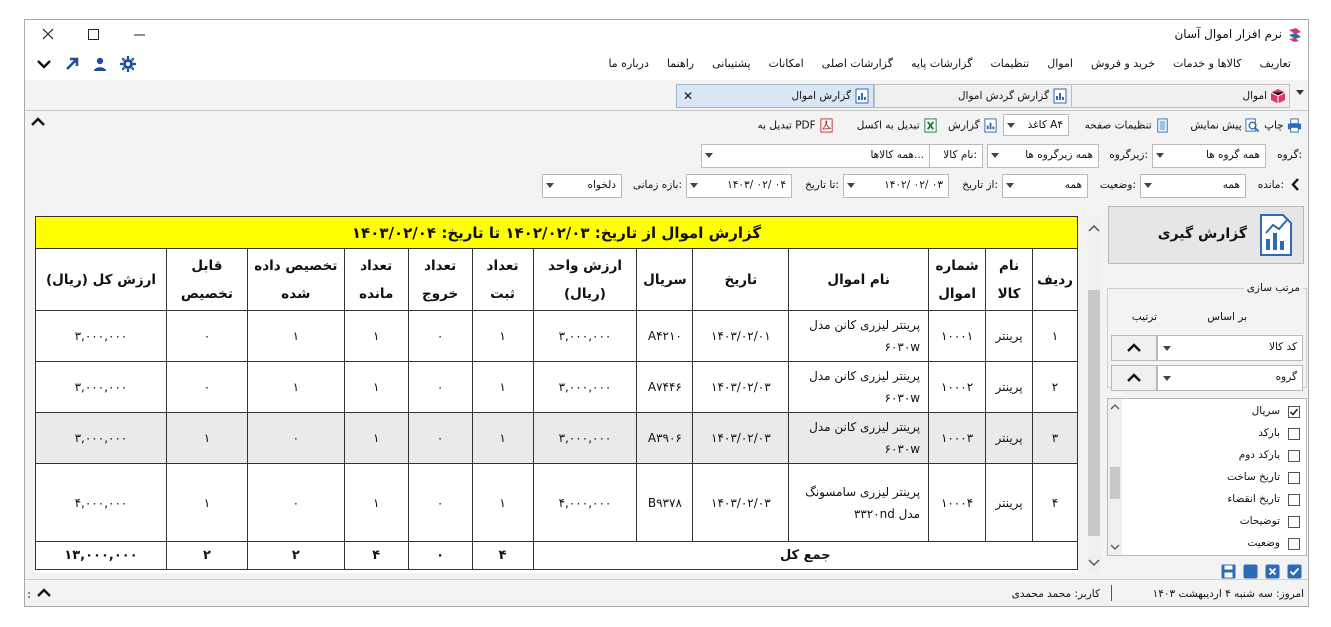 Image resolution: width=1331 pixels, height=627 pixels. I want to click on column-header: ردیف, so click(1055, 279).